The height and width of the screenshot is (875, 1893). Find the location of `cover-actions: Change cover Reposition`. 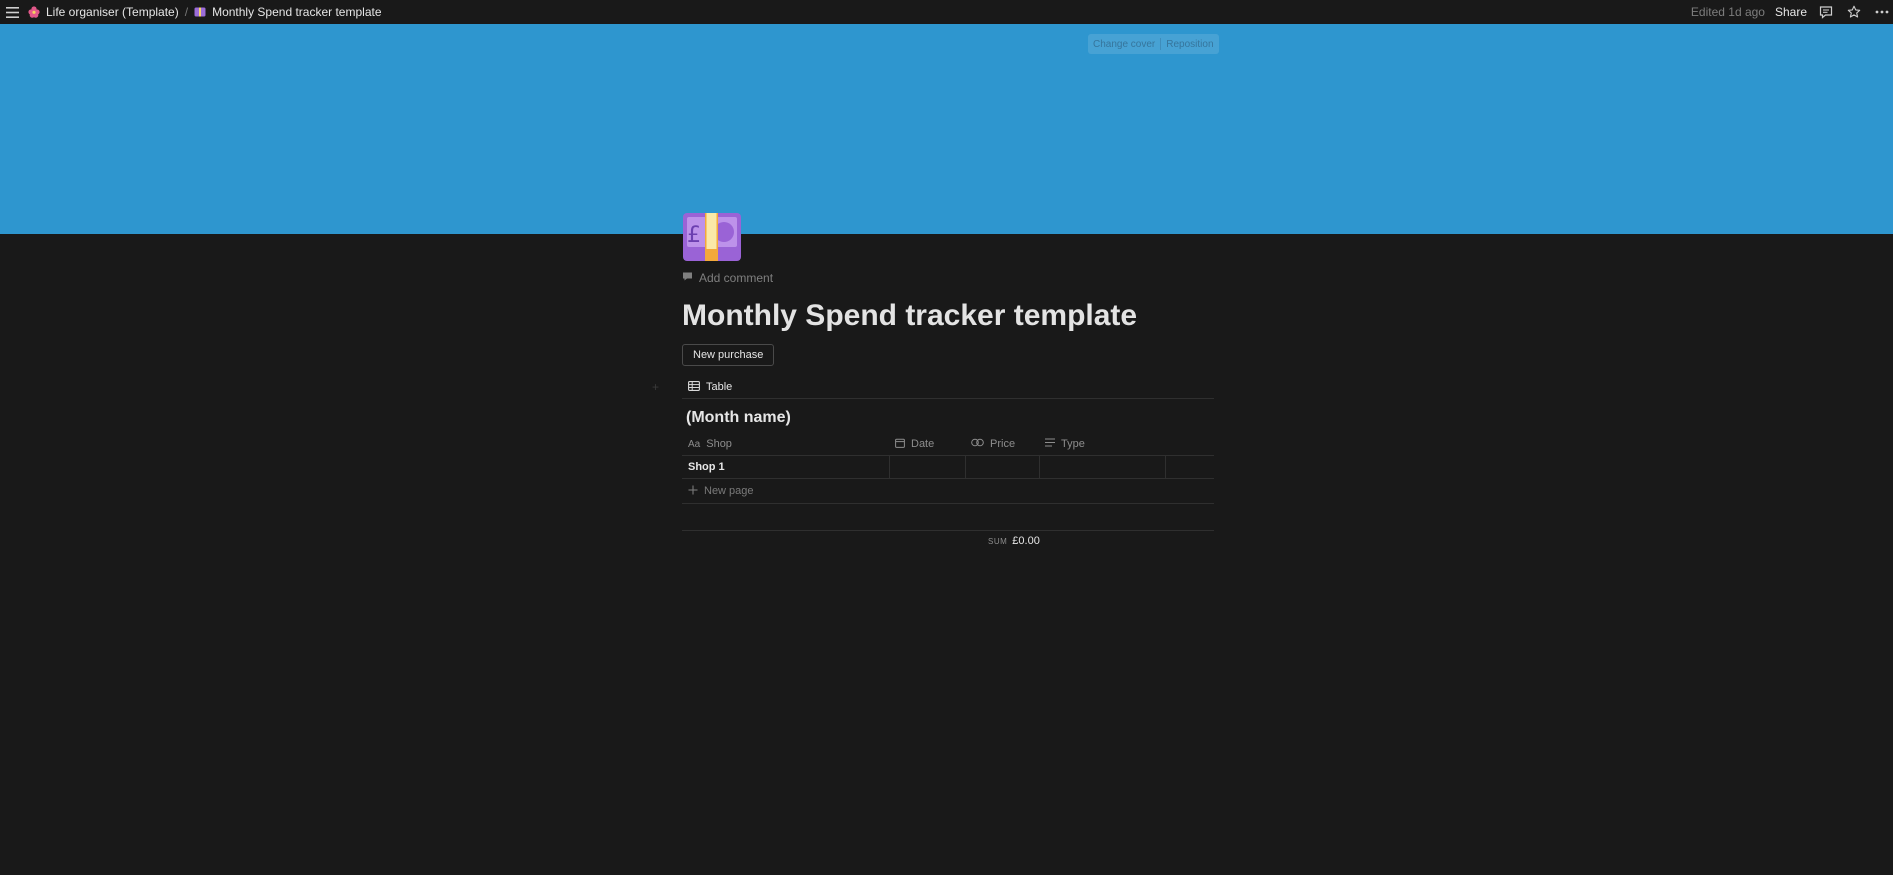

cover-actions: Change cover Reposition is located at coordinates (1153, 44).